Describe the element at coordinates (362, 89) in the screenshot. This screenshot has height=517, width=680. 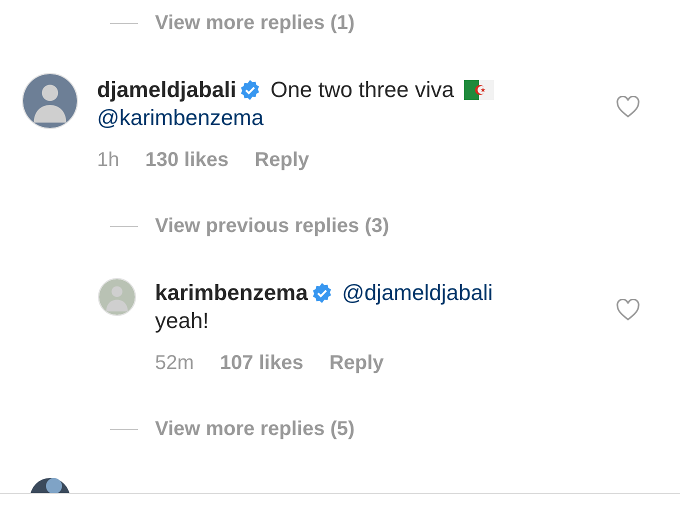
I see `comment-text: One two three viva` at that location.